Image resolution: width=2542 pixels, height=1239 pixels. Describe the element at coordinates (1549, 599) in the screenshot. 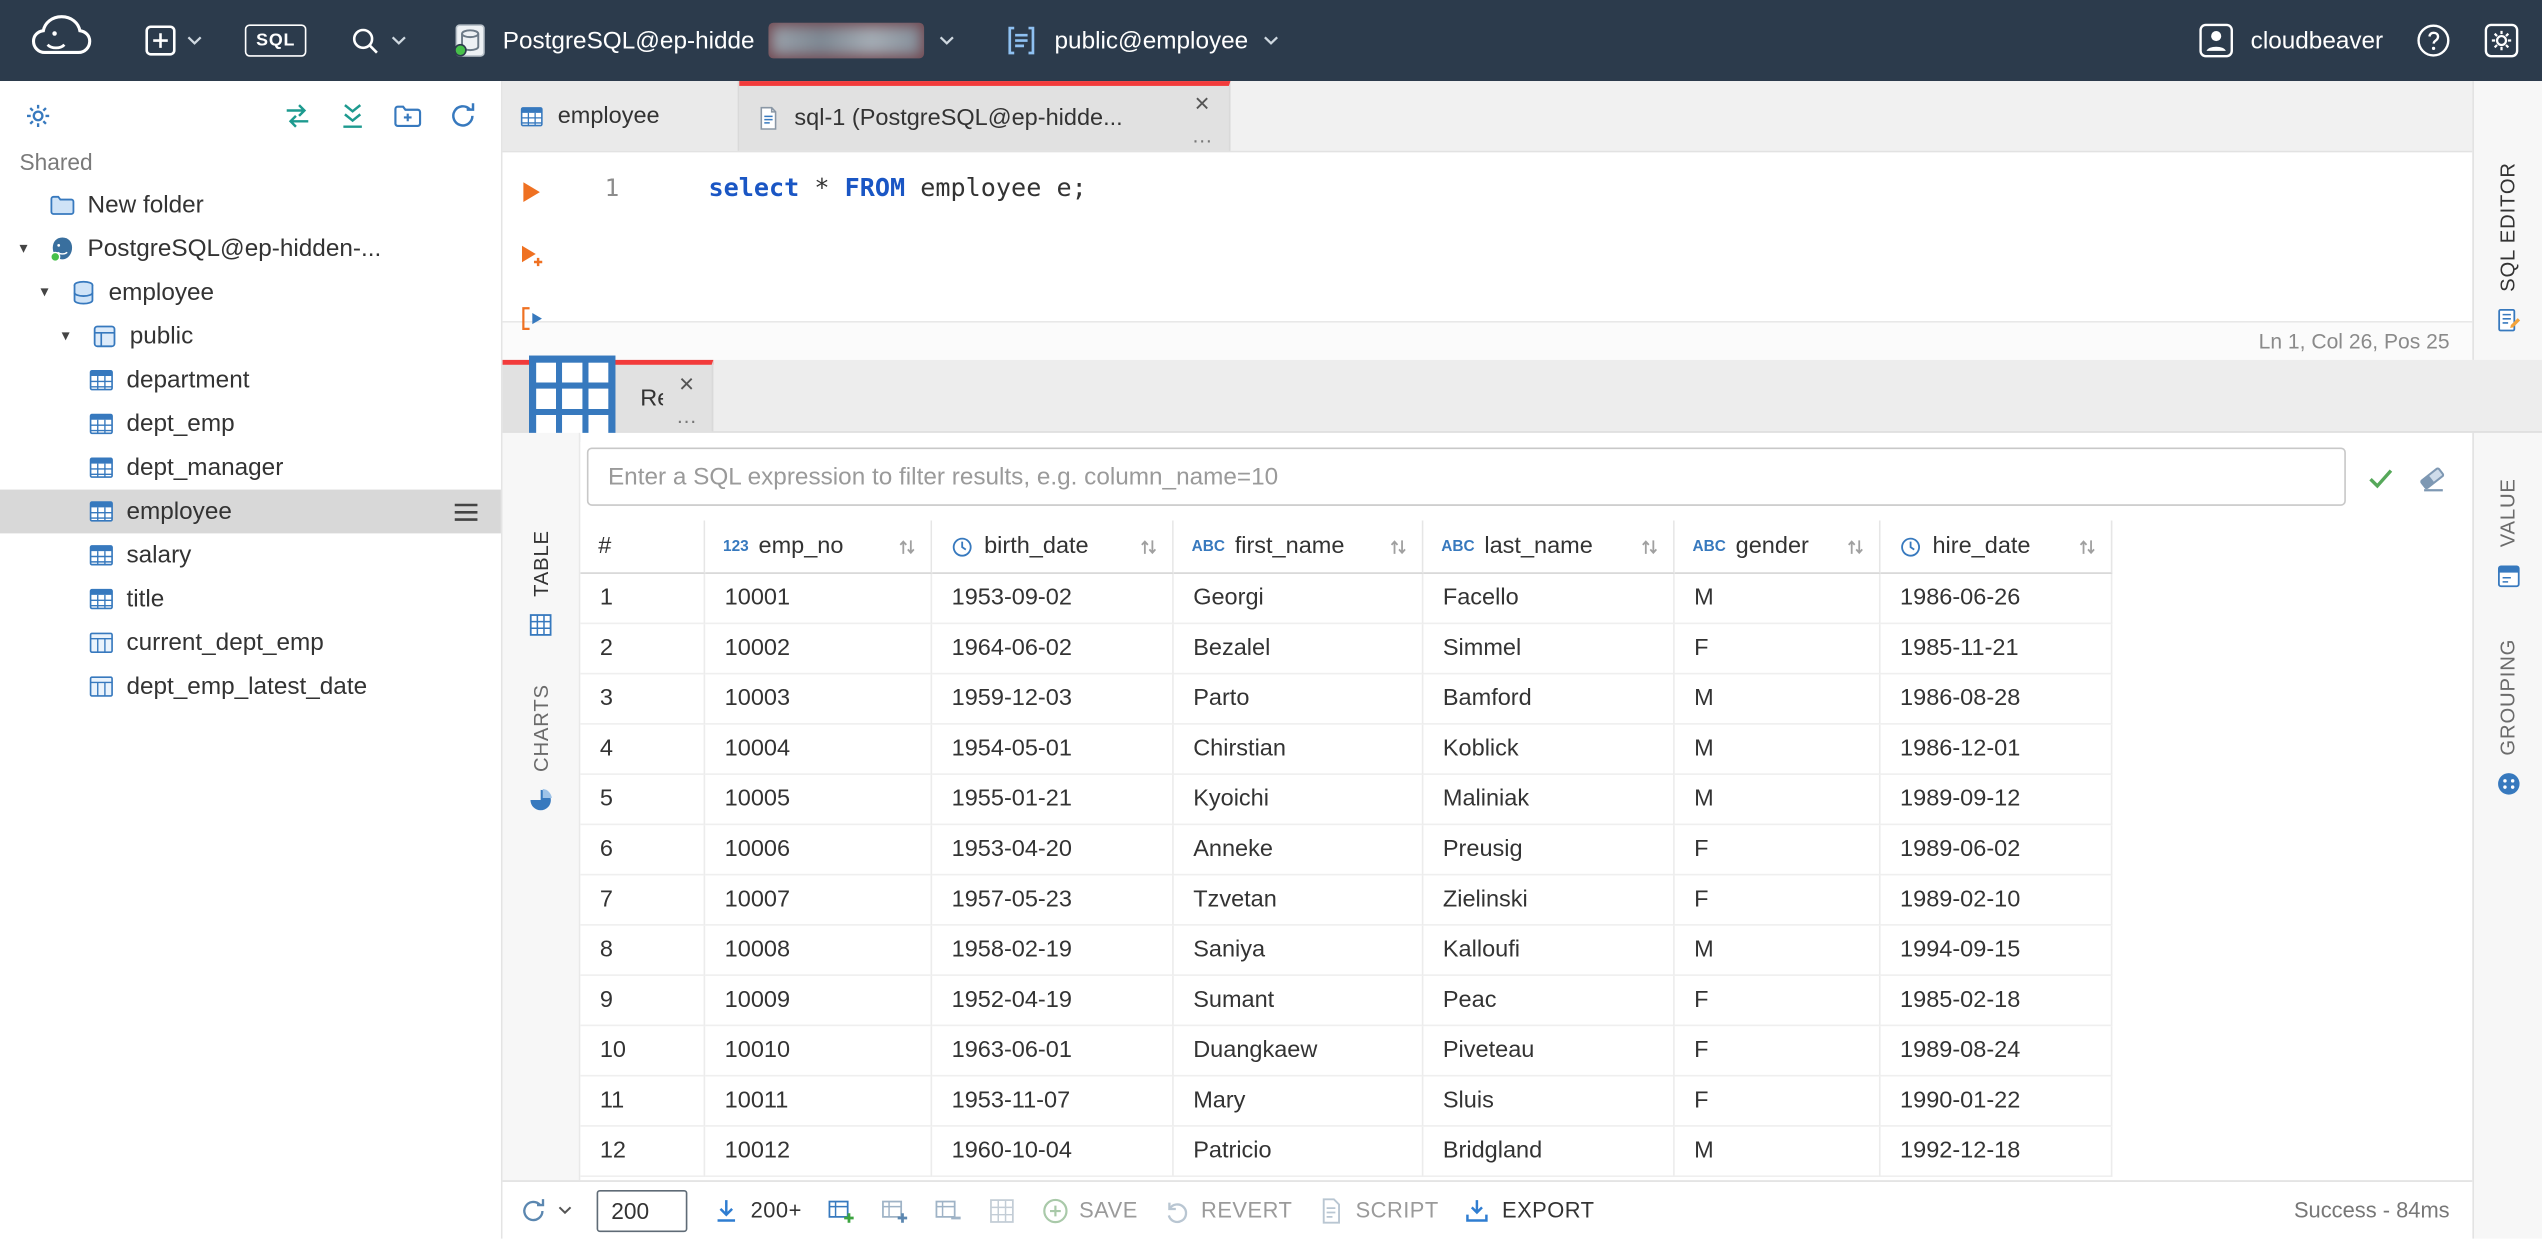

I see `grid-cell: Facello` at that location.